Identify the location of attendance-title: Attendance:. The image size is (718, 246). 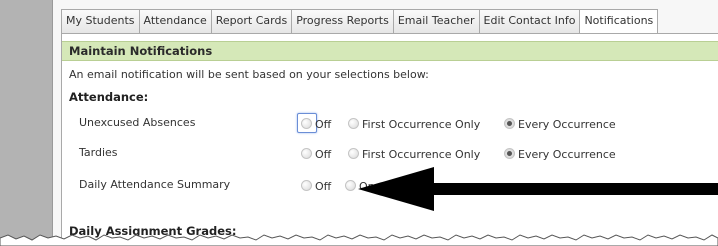
(109, 97).